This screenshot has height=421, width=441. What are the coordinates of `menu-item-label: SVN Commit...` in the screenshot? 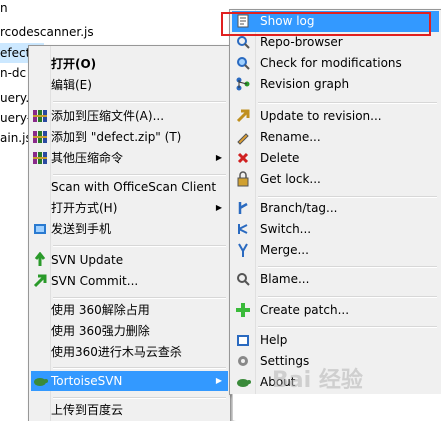 It's located at (95, 281).